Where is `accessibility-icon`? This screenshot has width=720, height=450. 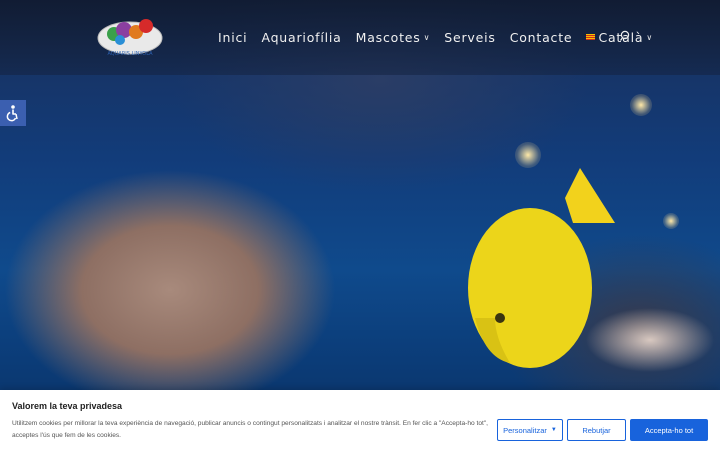
accessibility-icon is located at coordinates (12, 113).